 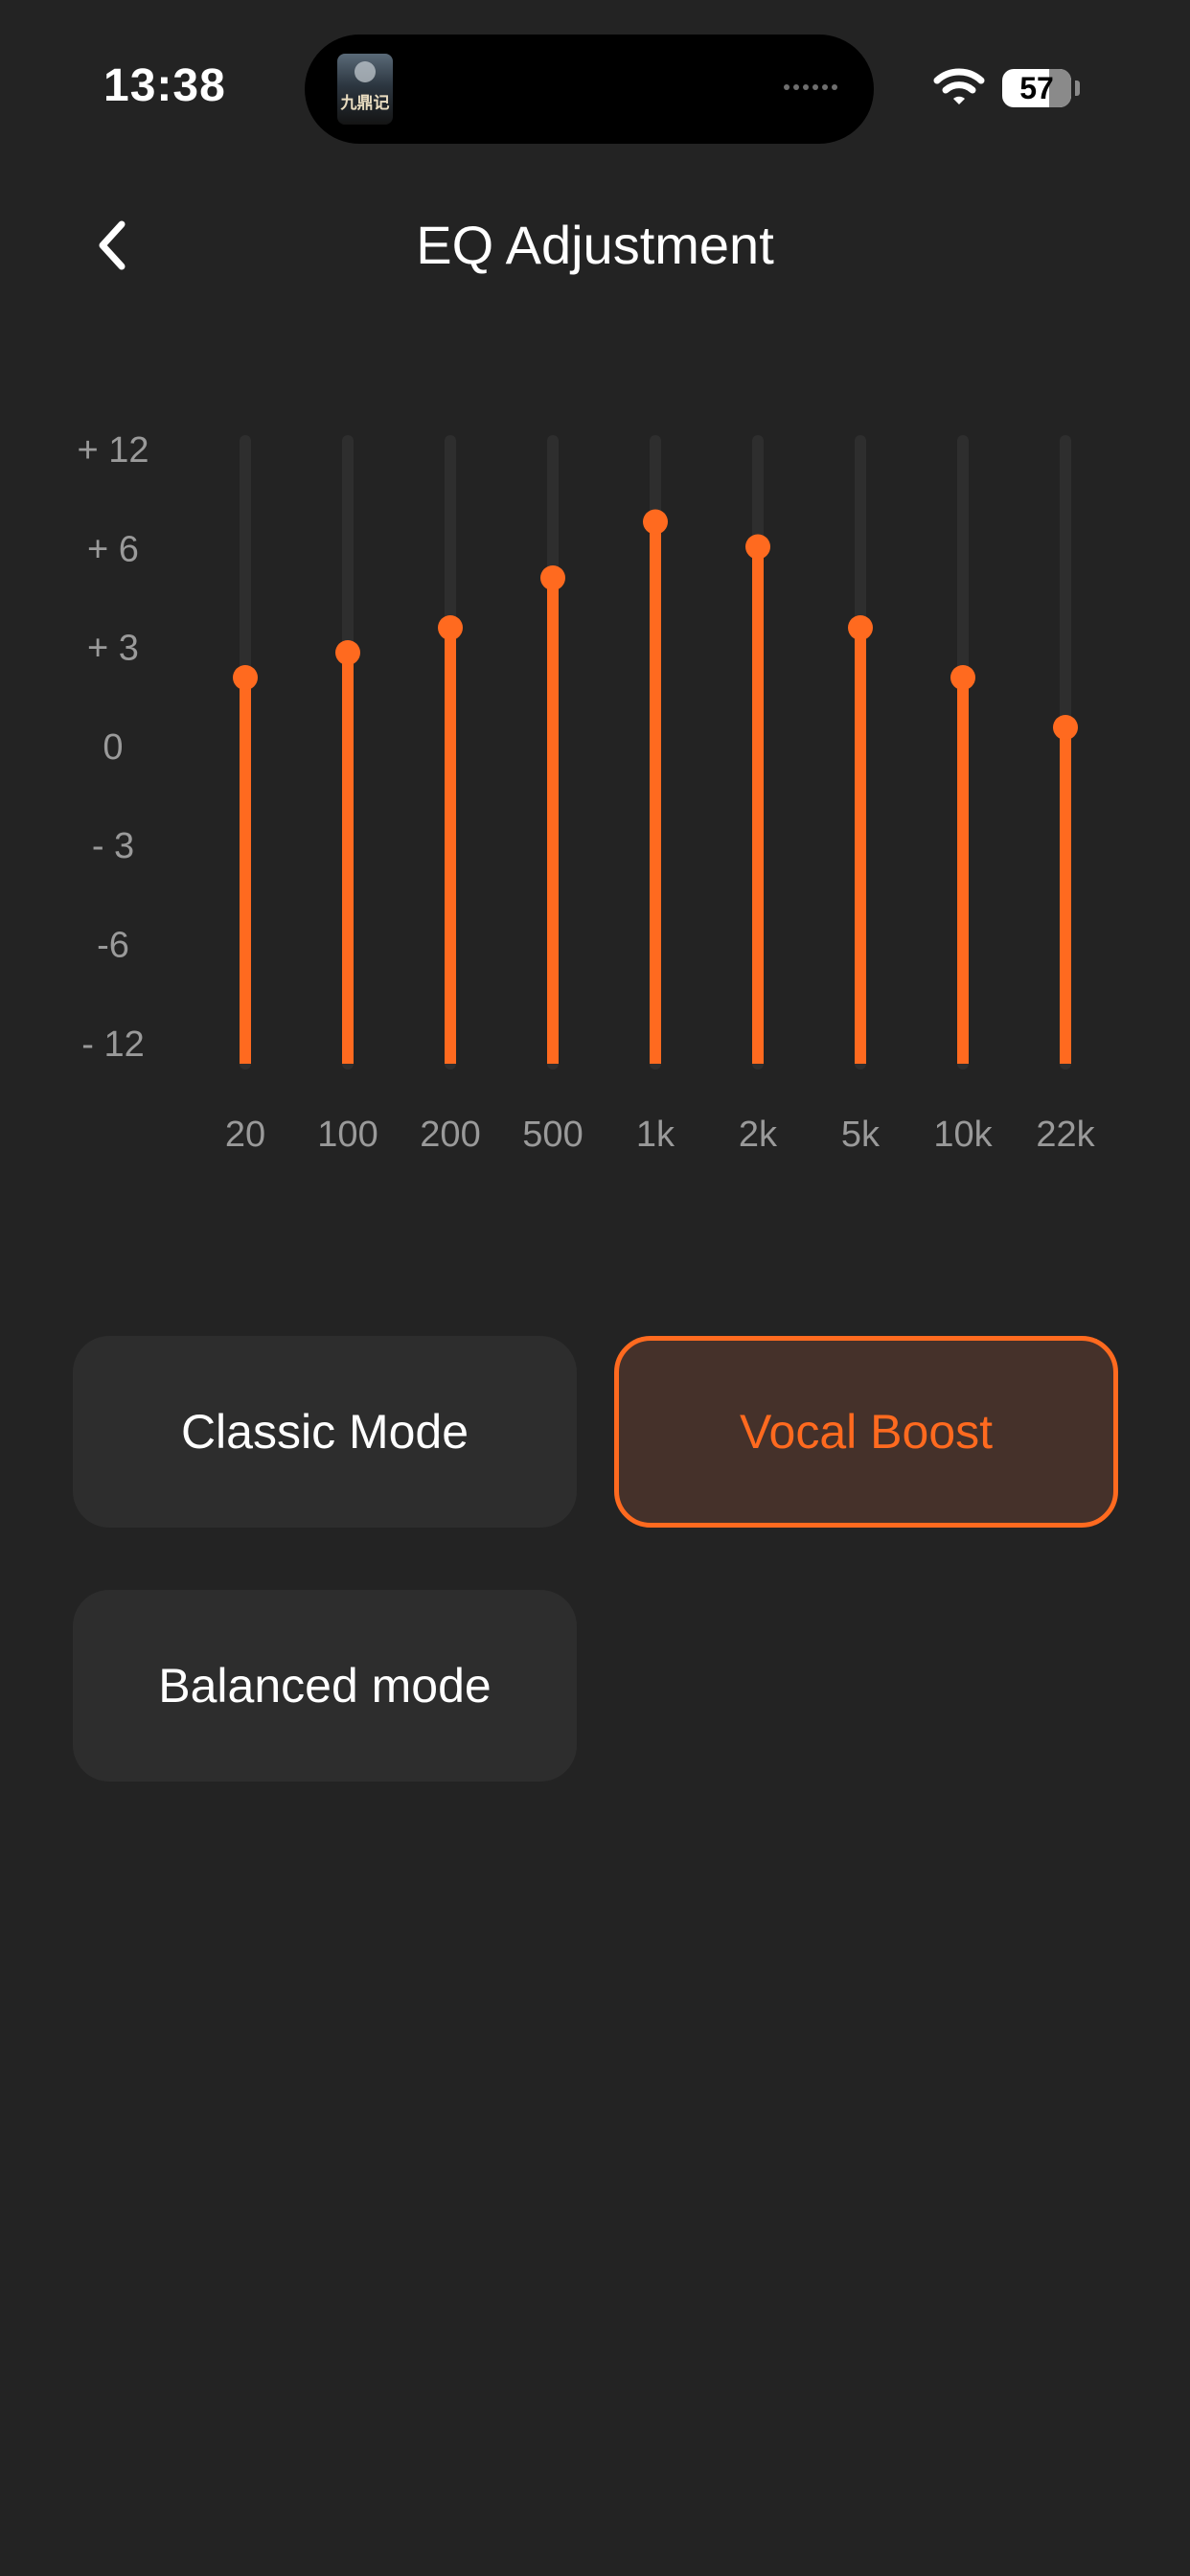 I want to click on frequency-label: 1k, so click(x=655, y=1135).